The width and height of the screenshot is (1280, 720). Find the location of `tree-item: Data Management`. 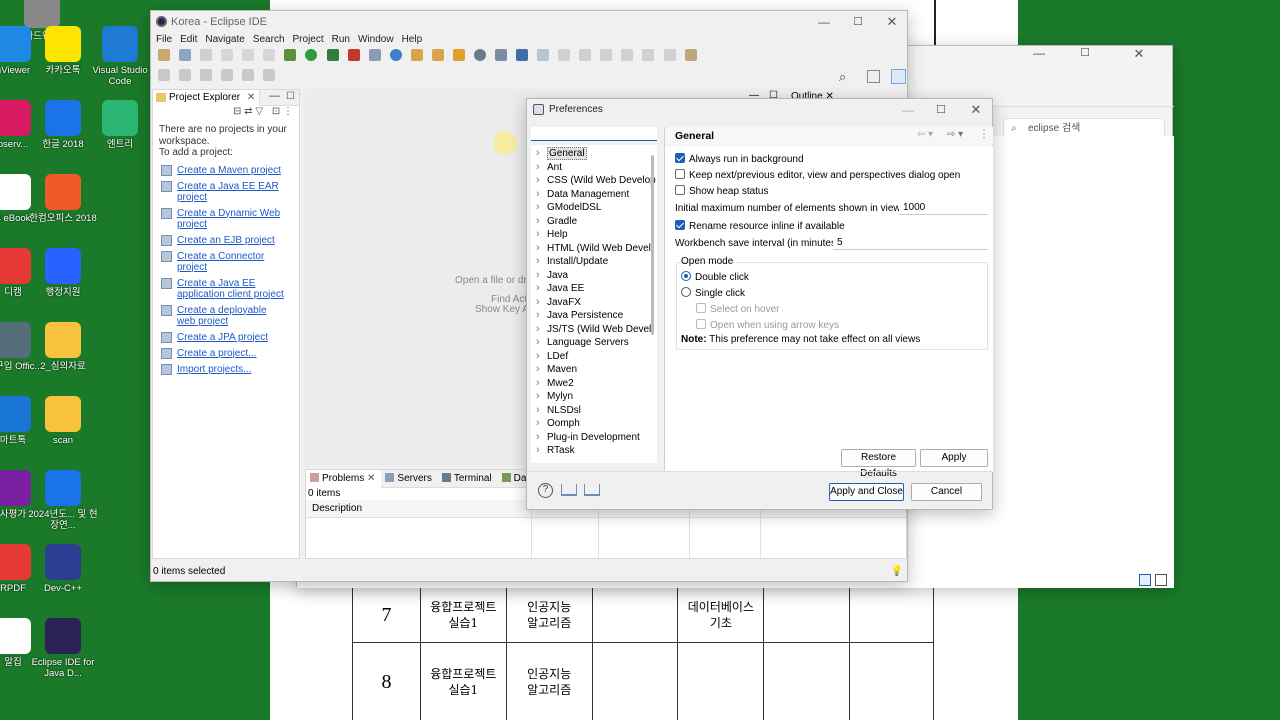

tree-item: Data Management is located at coordinates (594, 195).